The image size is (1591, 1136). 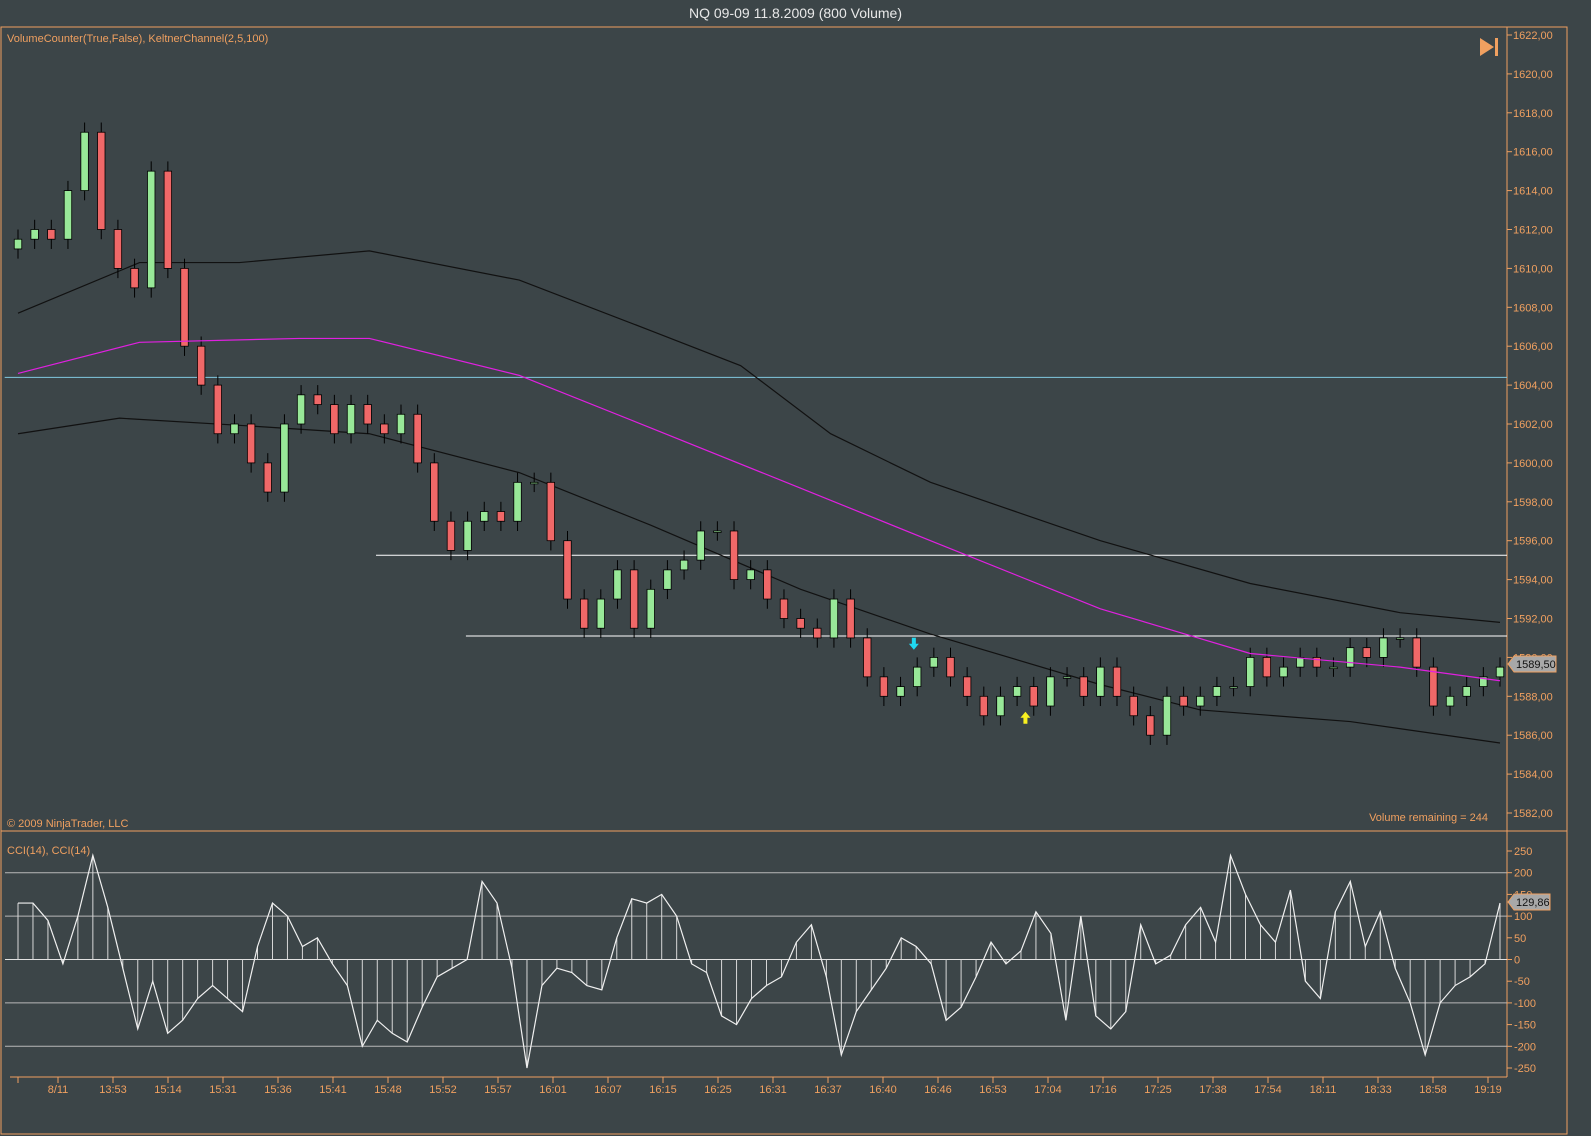 What do you see at coordinates (1533, 464) in the screenshot?
I see `price-tick-label: 1600,00` at bounding box center [1533, 464].